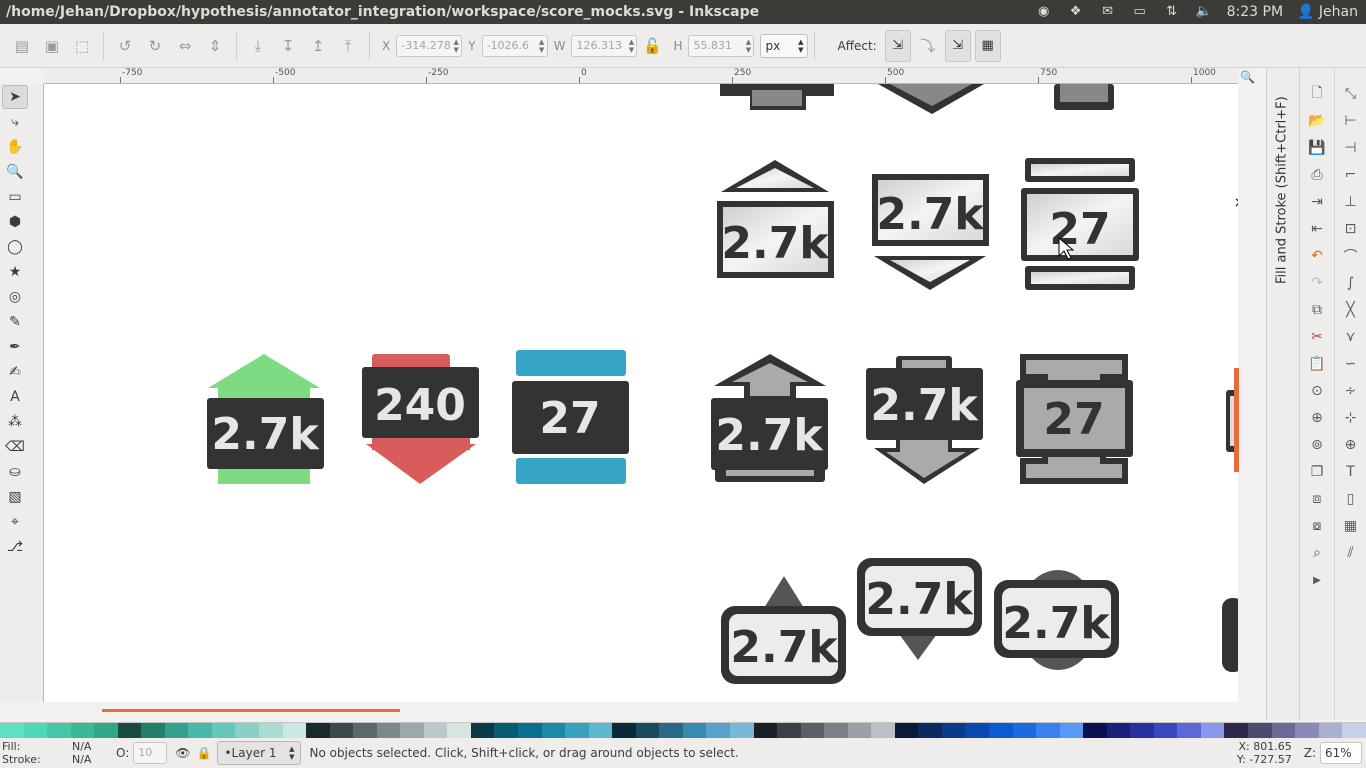 The image size is (1366, 768). I want to click on snap-bbox-edge-icon: ⊣, so click(1351, 148).